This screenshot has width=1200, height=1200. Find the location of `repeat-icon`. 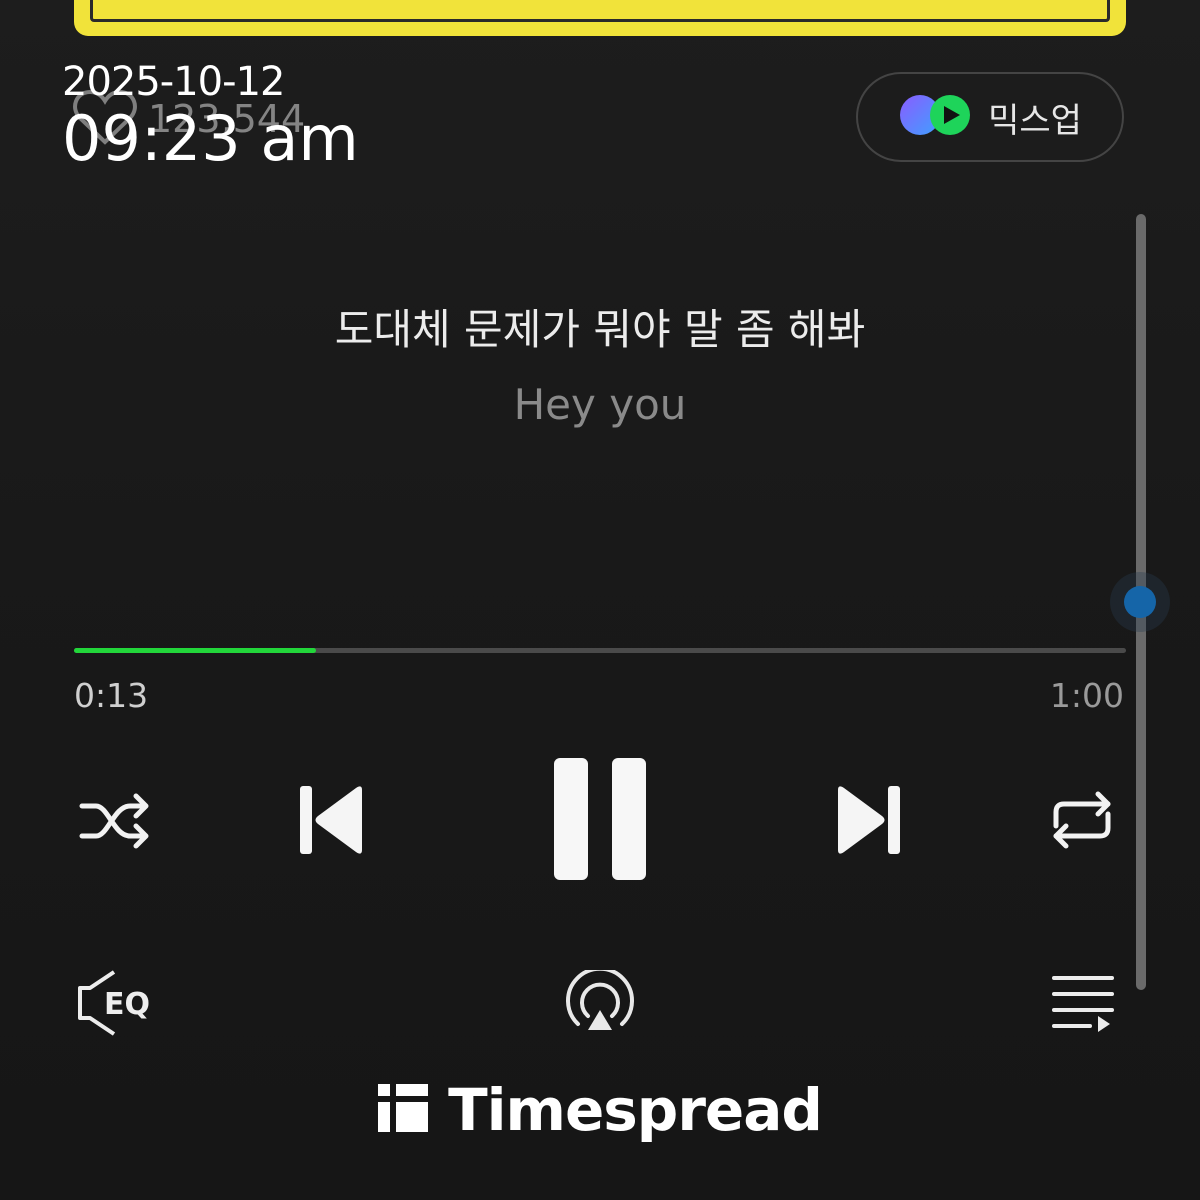

repeat-icon is located at coordinates (1082, 822).